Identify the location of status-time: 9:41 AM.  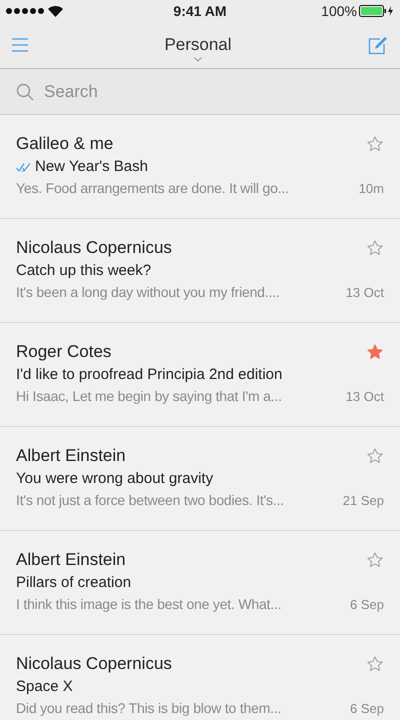
(200, 11).